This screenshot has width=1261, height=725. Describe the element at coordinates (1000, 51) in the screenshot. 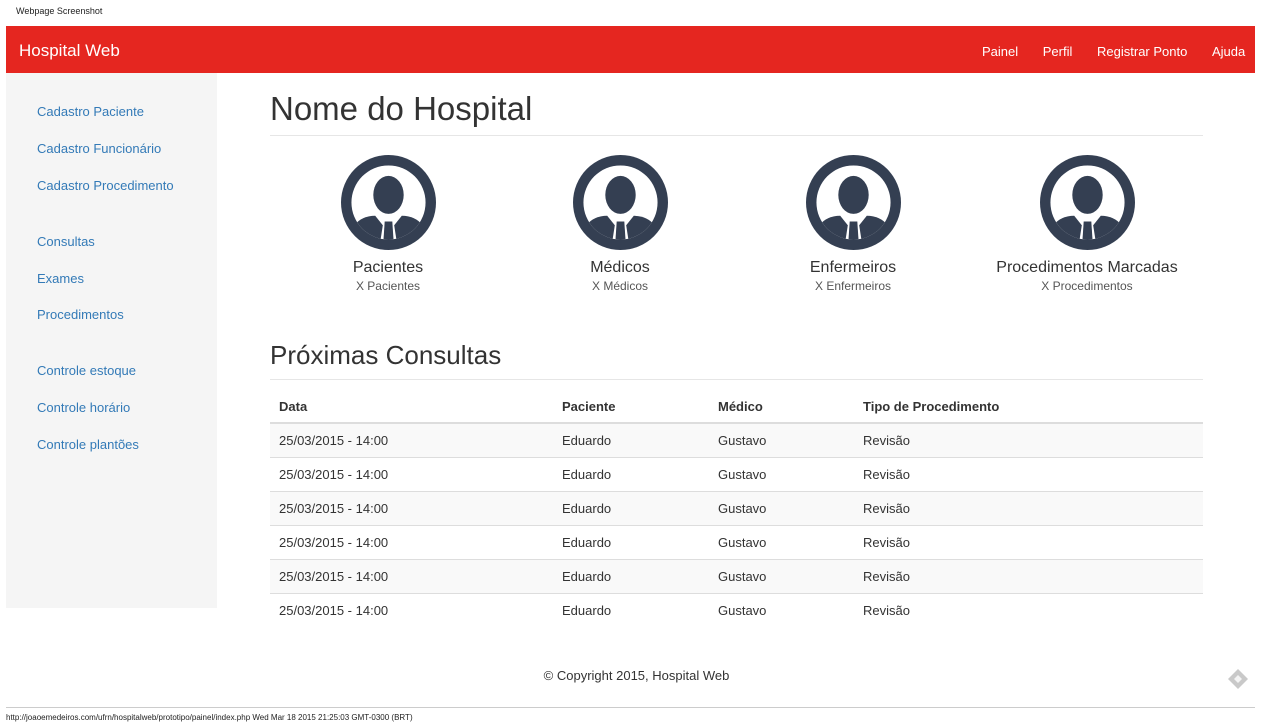

I see `nav-link-painel: Painel` at that location.